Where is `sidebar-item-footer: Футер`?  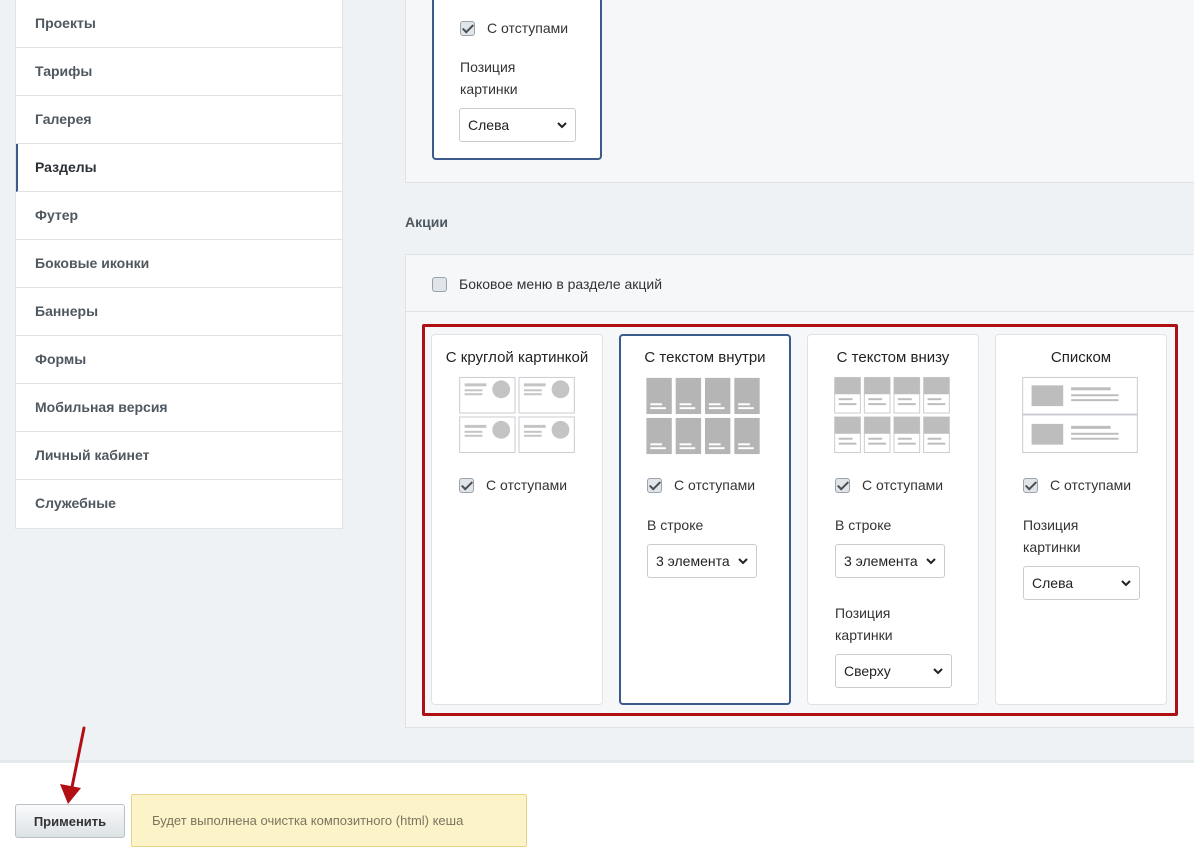
sidebar-item-footer: Футер is located at coordinates (179, 216).